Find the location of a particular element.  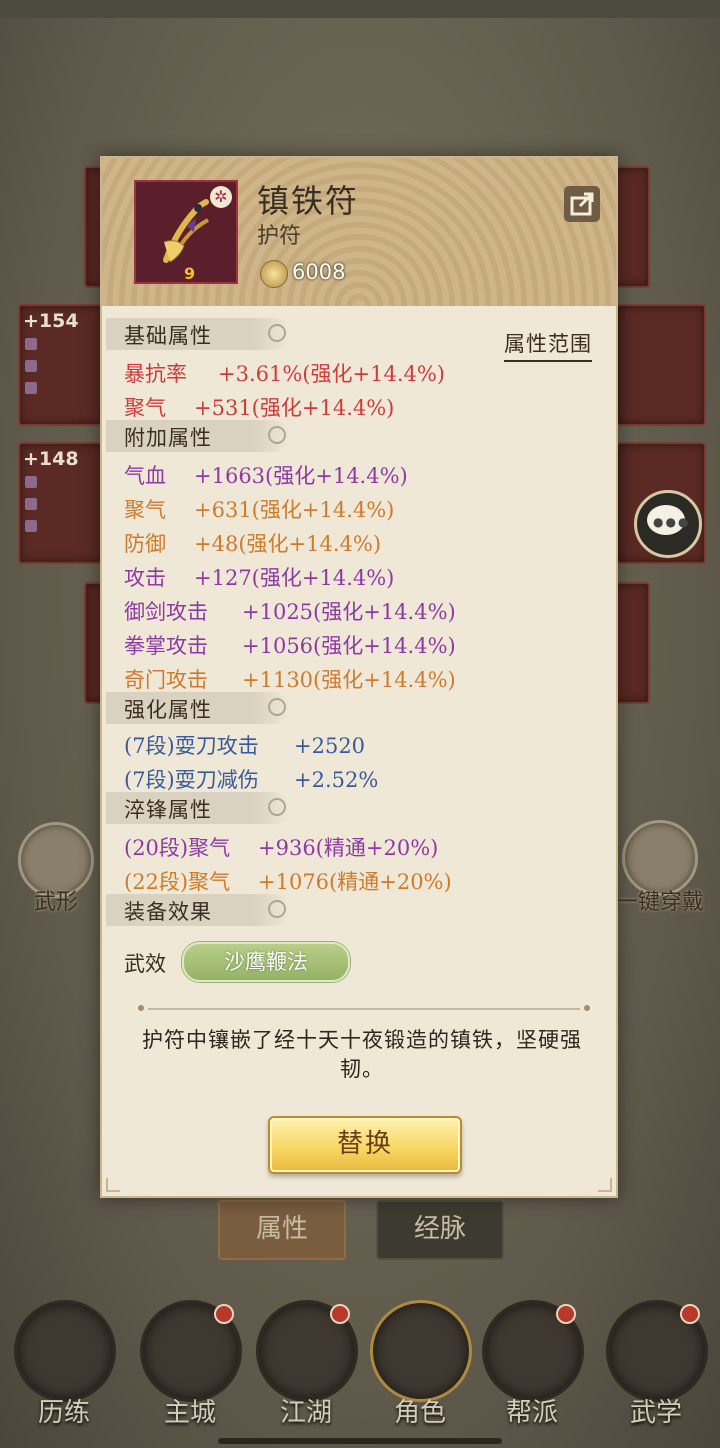

attribute-range-link: 属性范围 is located at coordinates (548, 345).